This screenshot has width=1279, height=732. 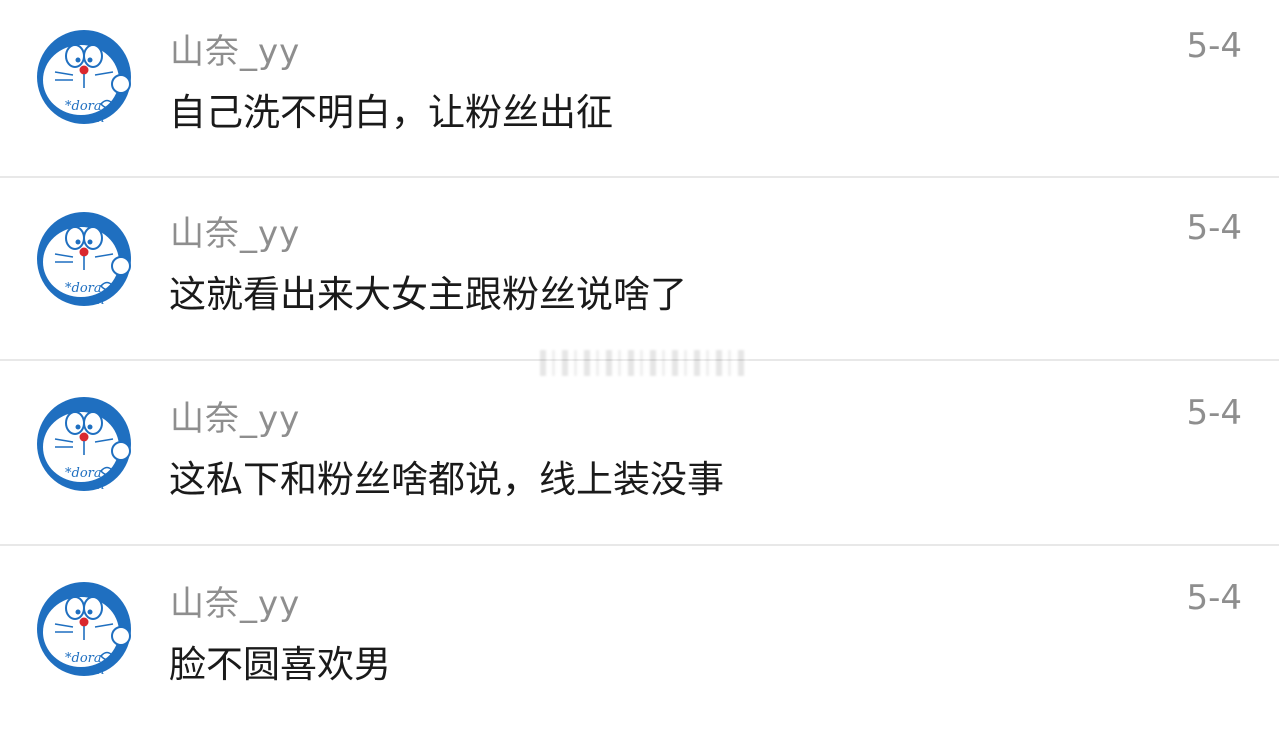 I want to click on comment-text: 这就看出来大女主跟粉丝说啥了, so click(x=428, y=294).